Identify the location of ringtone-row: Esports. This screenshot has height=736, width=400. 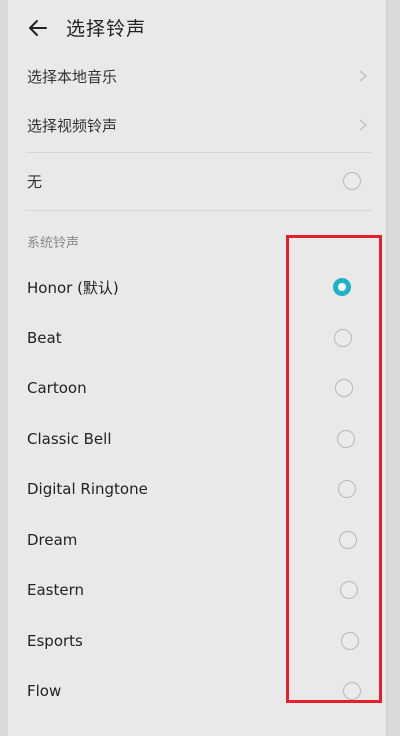
(197, 641).